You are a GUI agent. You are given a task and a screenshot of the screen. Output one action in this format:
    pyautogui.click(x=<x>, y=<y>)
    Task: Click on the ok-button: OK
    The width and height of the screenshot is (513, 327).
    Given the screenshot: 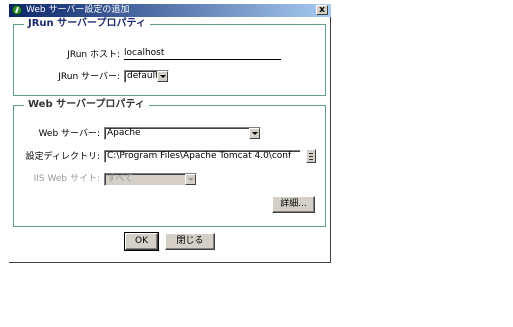 What is the action you would take?
    pyautogui.click(x=141, y=241)
    